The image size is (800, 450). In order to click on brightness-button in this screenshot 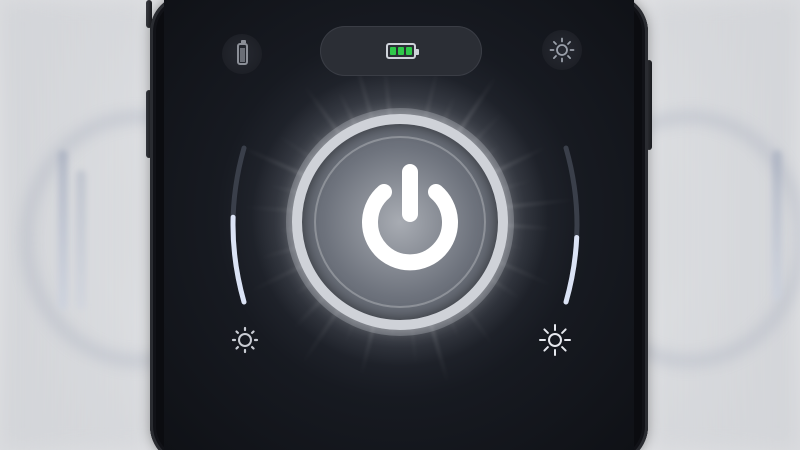, I will do `click(562, 50)`.